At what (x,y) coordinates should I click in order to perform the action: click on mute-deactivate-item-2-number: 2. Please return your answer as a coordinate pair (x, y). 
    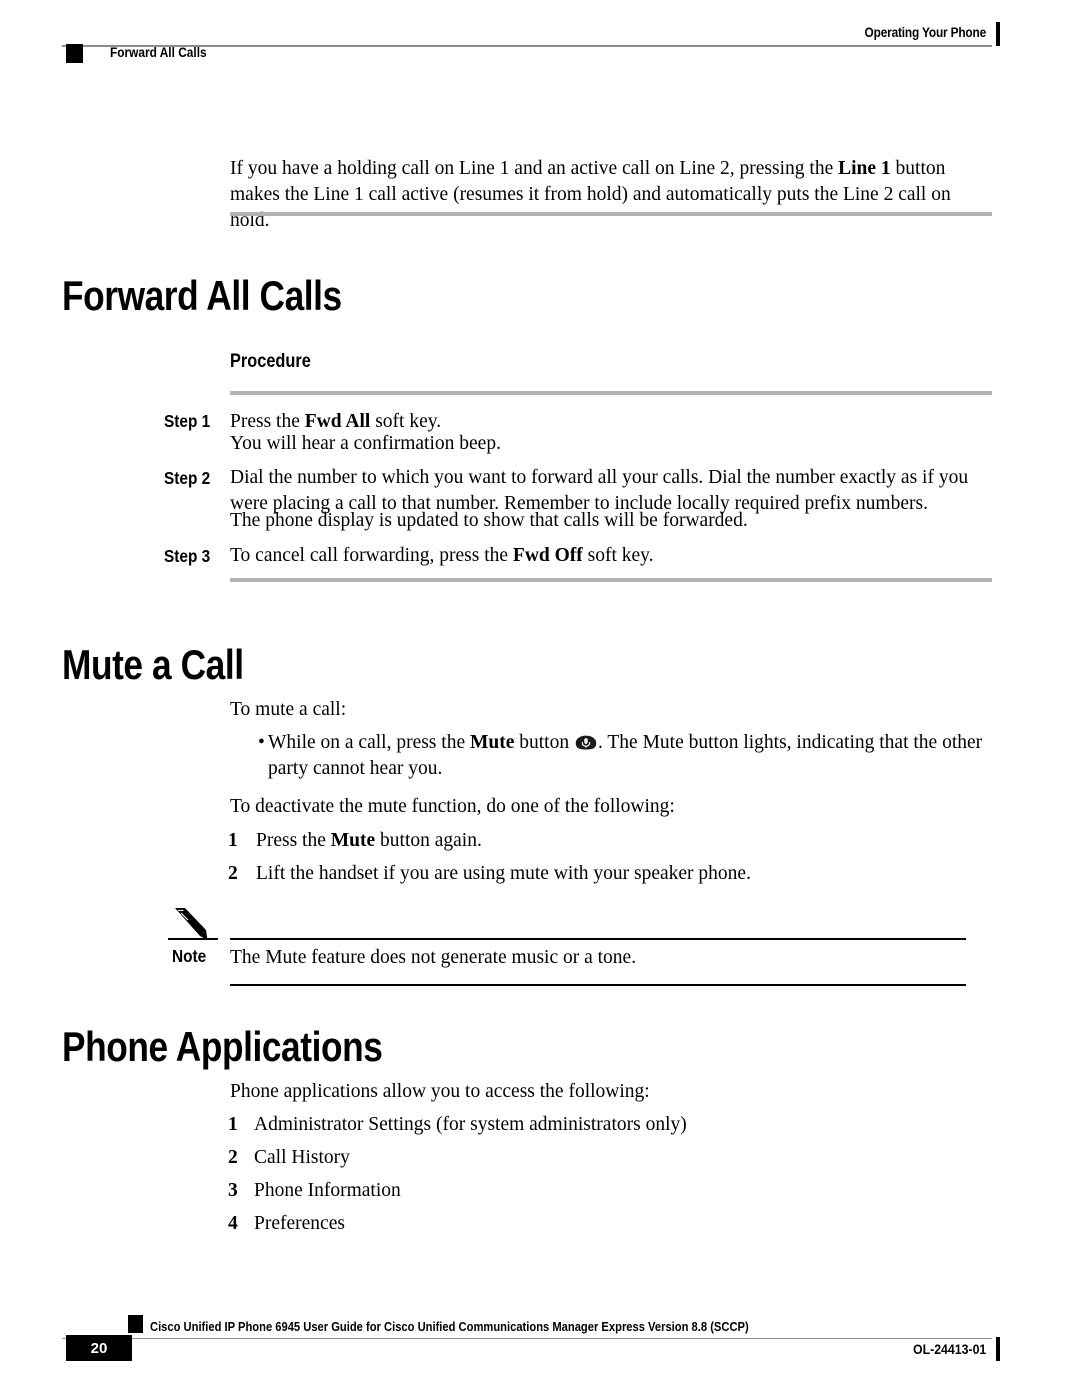
    Looking at the image, I should click on (233, 873).